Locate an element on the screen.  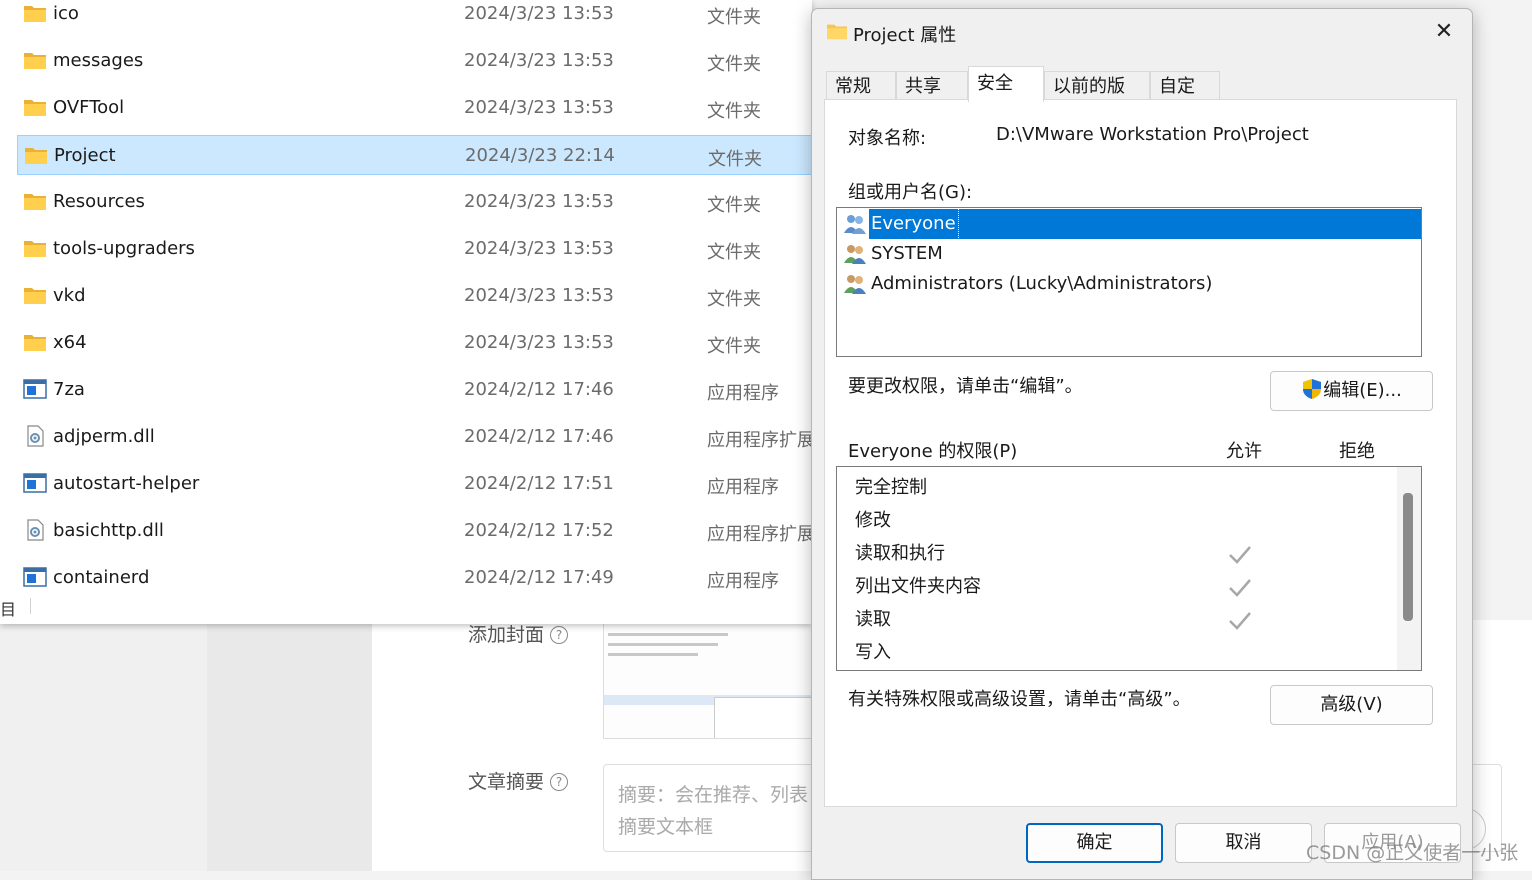
cover-thumbnail is located at coordinates (709, 680).